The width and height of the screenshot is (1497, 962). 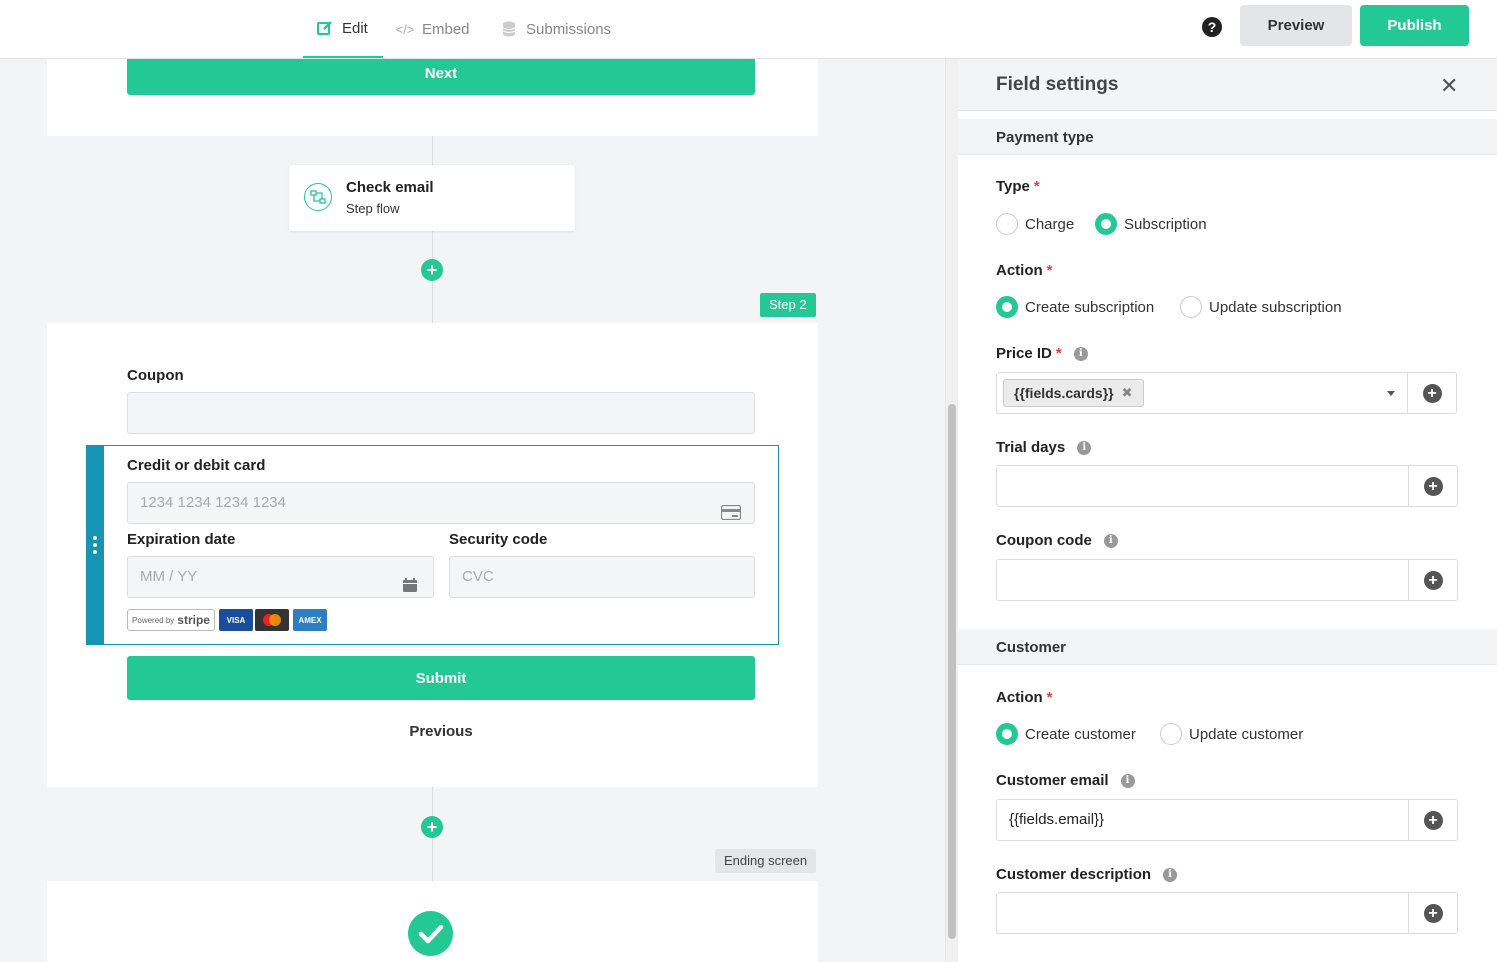 I want to click on tab-submissions: Submissions, so click(x=555, y=29).